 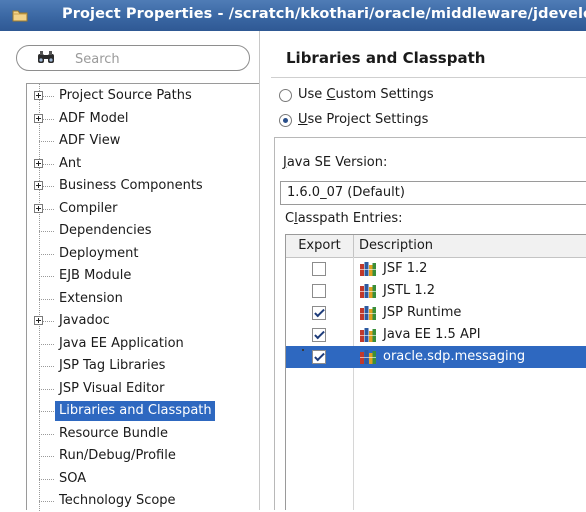 I want to click on tree-item-label: Compiler, so click(x=88, y=208).